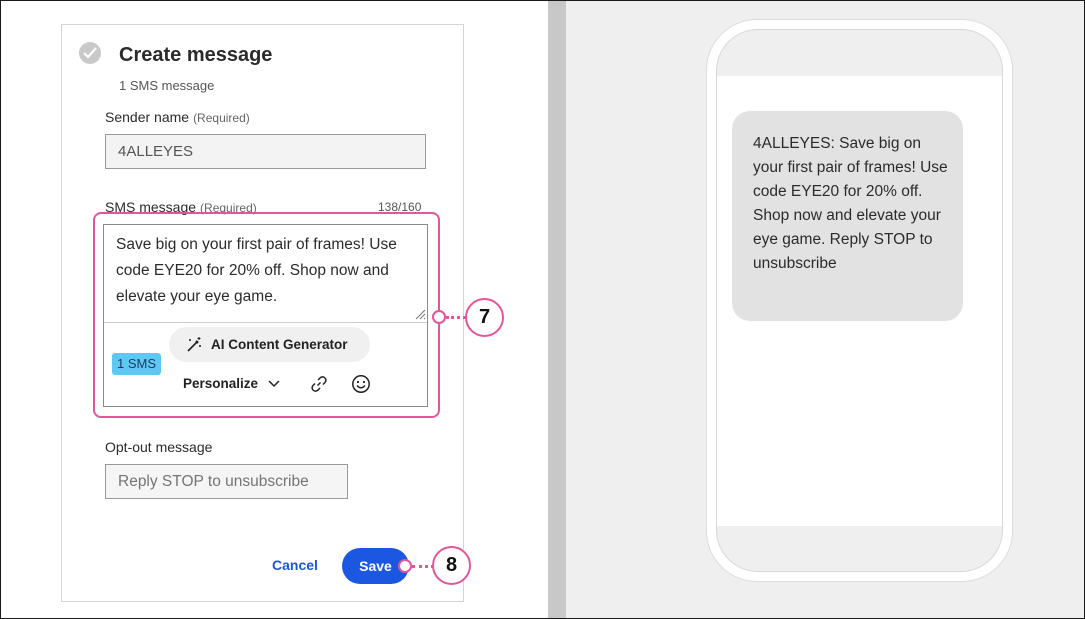 The width and height of the screenshot is (1085, 619). I want to click on callout-8-line, so click(423, 566).